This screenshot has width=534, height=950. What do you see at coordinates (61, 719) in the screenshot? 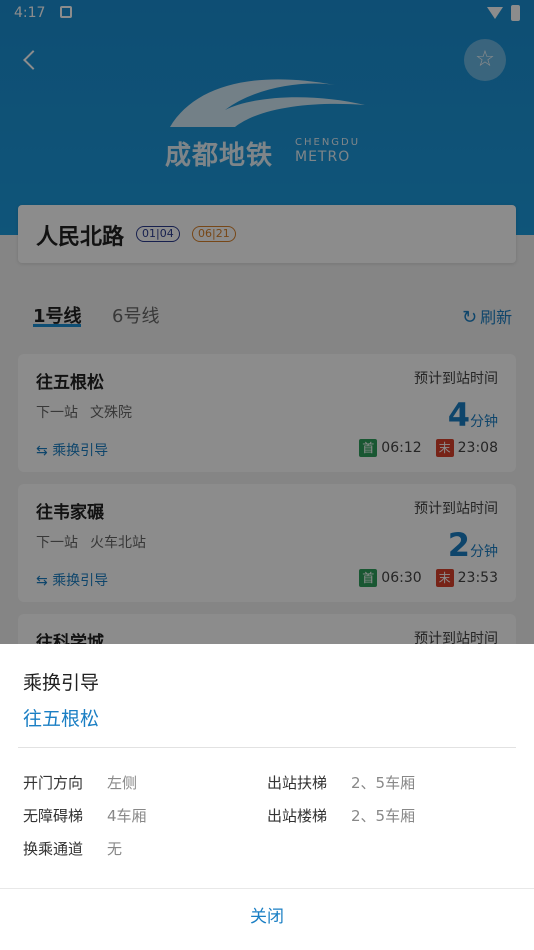
I see `sheet-subtitle: 往五根松` at bounding box center [61, 719].